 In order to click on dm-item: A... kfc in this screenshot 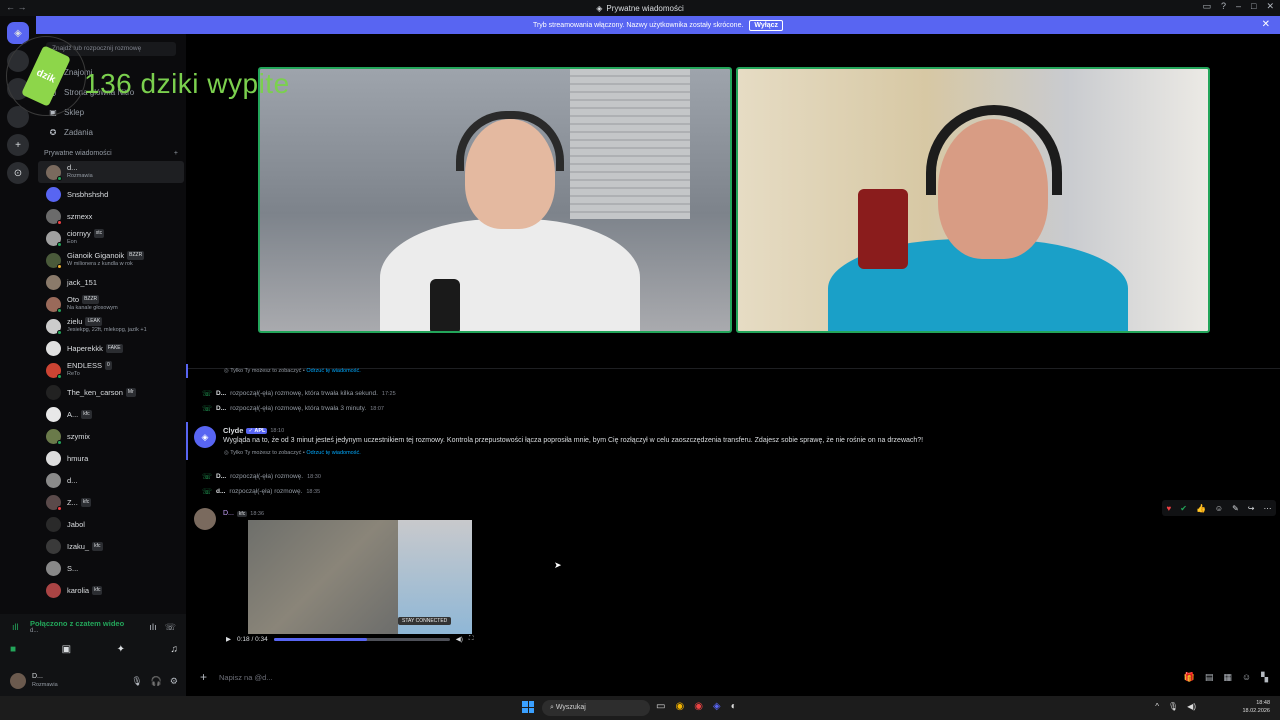, I will do `click(111, 414)`.